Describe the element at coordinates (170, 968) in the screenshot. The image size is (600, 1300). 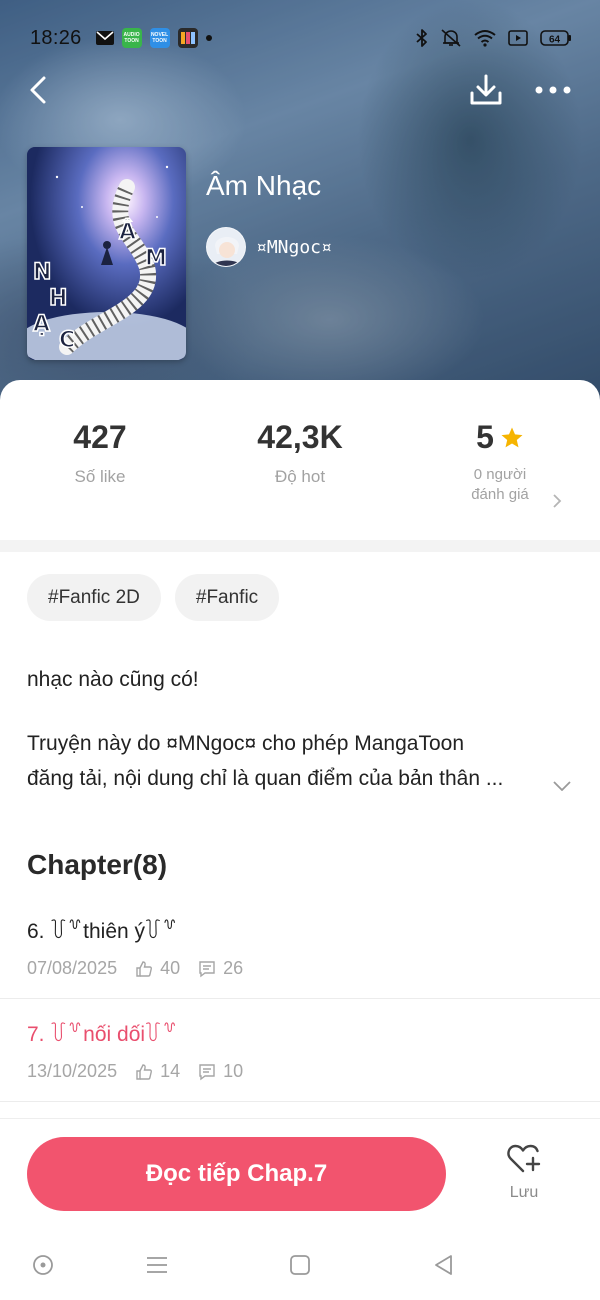
I see `chapter-like-count: 40` at that location.